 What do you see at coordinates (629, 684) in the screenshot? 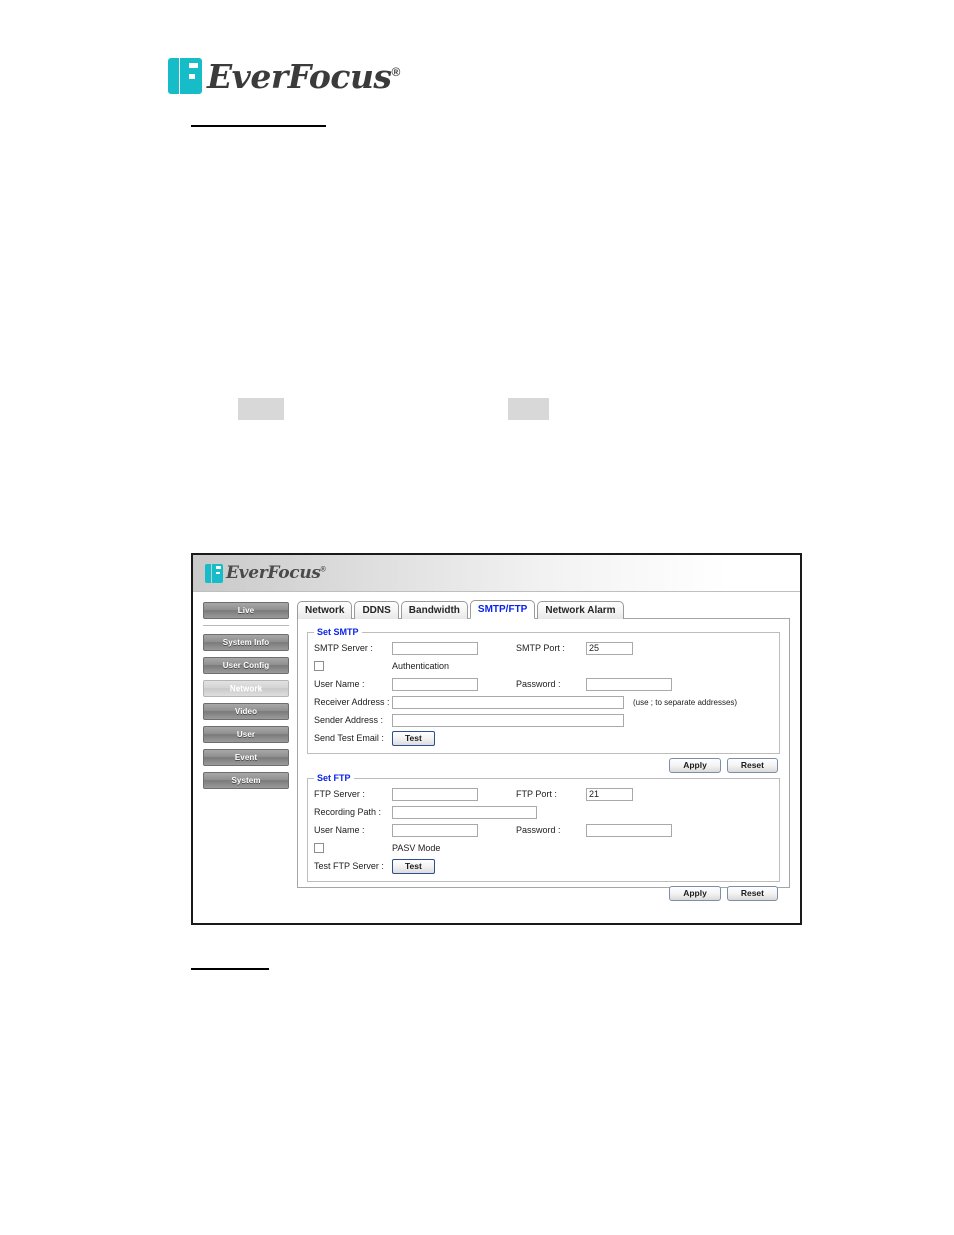
I see `smtp-password-input` at bounding box center [629, 684].